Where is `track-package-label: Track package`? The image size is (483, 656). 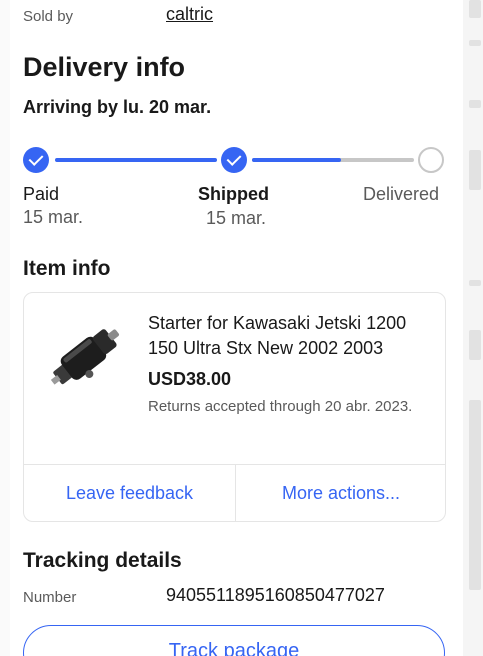
track-package-label: Track package is located at coordinates (234, 648).